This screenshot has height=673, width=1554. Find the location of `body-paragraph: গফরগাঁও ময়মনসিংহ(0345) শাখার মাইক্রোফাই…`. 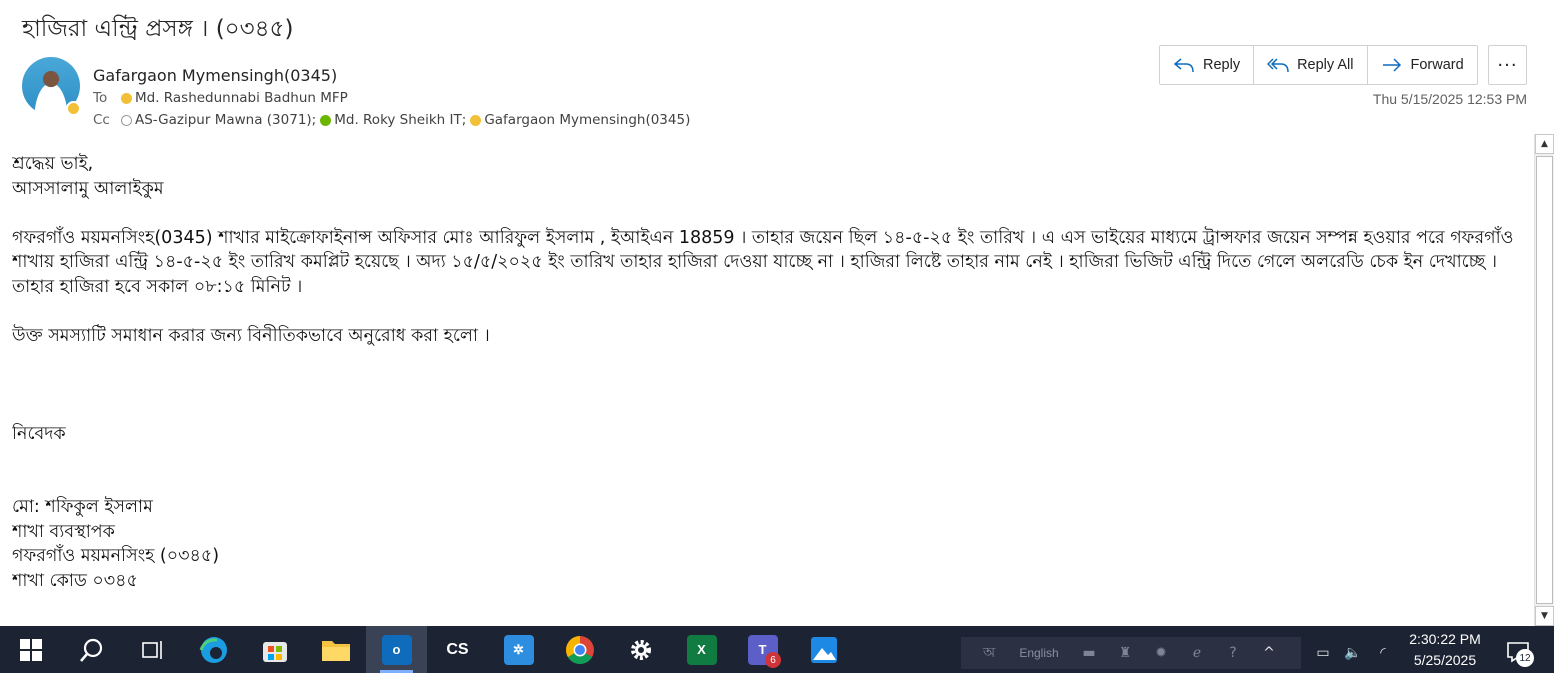

body-paragraph: গফরগাঁও ময়মনসিংহ(0345) শাখার মাইক্রোফাই… is located at coordinates (763, 262).